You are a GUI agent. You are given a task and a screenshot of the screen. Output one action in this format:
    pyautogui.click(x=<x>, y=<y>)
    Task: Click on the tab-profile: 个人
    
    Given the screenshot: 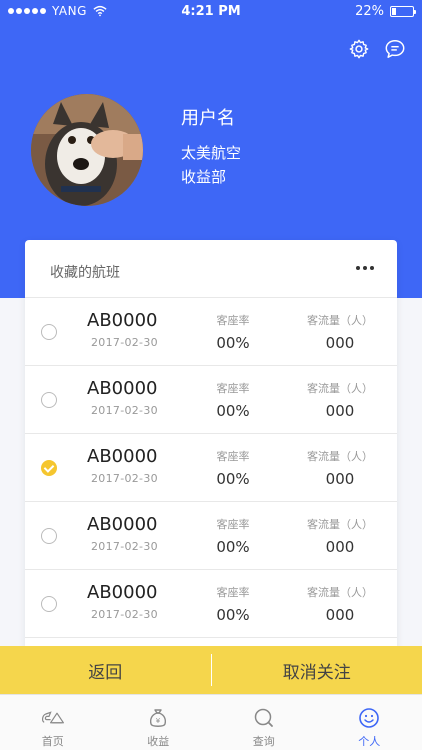 What is the action you would take?
    pyautogui.click(x=369, y=722)
    